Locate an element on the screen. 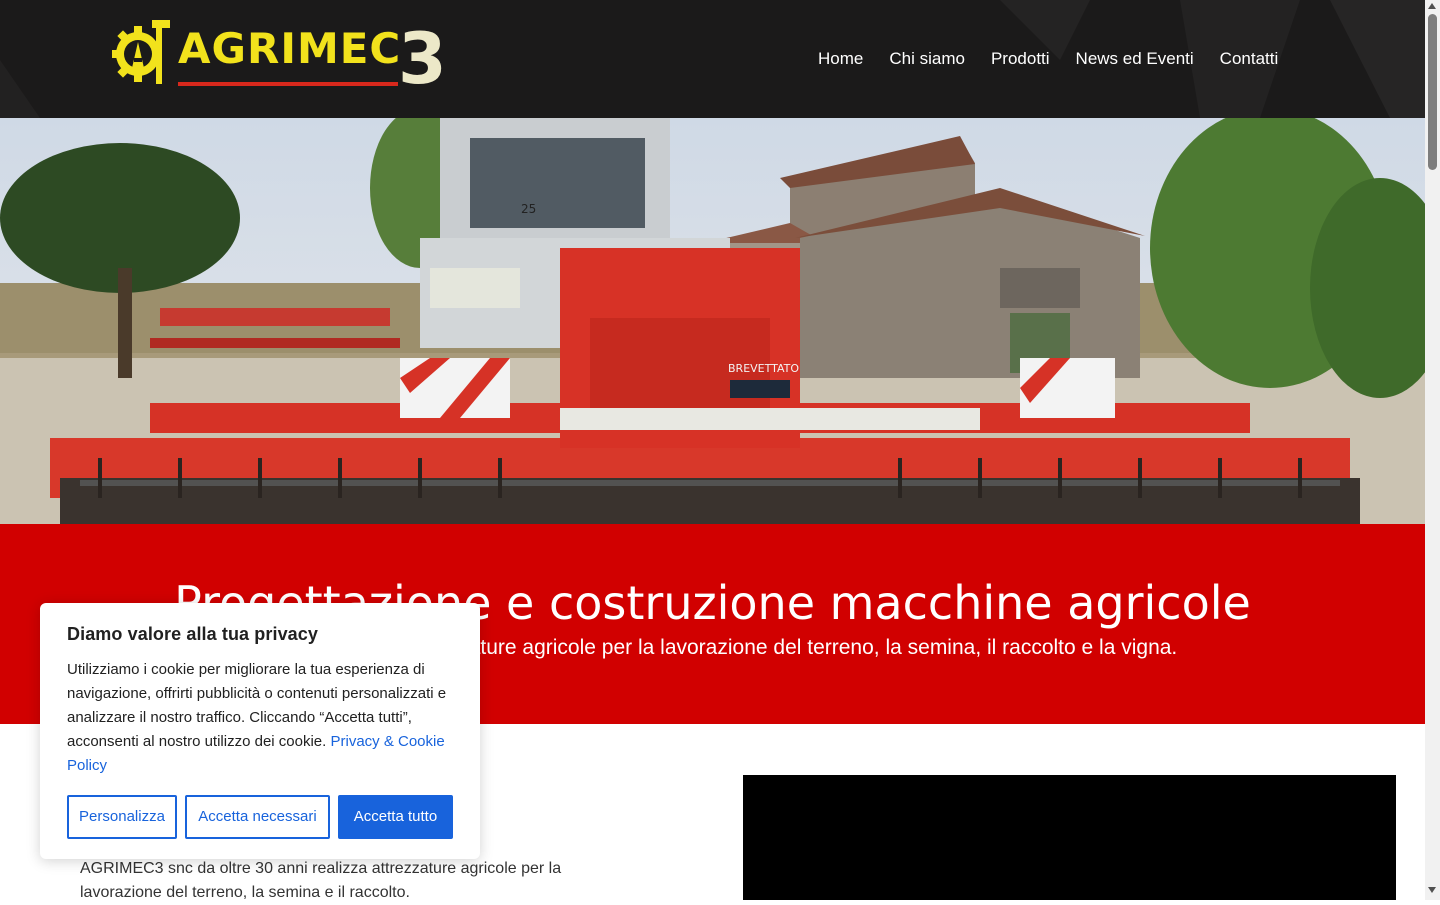 Image resolution: width=1440 pixels, height=905 pixels. nav-item-contatti: Contatti is located at coordinates (1249, 59).